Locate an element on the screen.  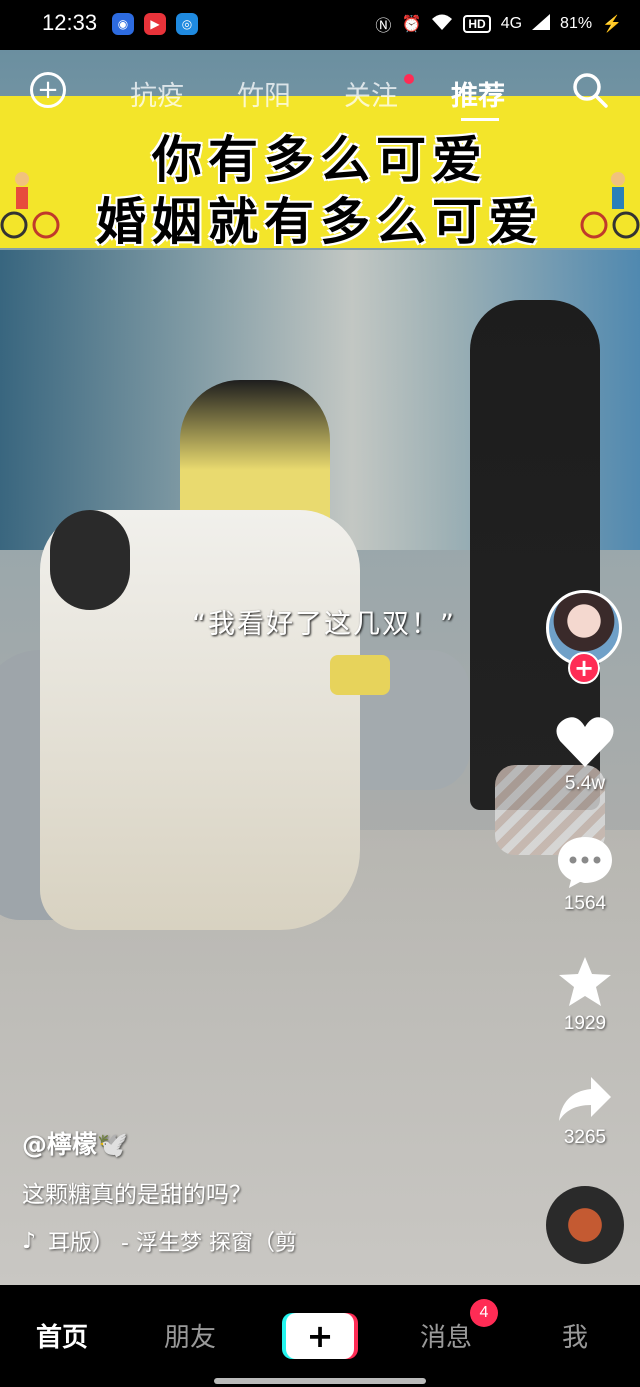
video-bag is located at coordinates (360, 675).